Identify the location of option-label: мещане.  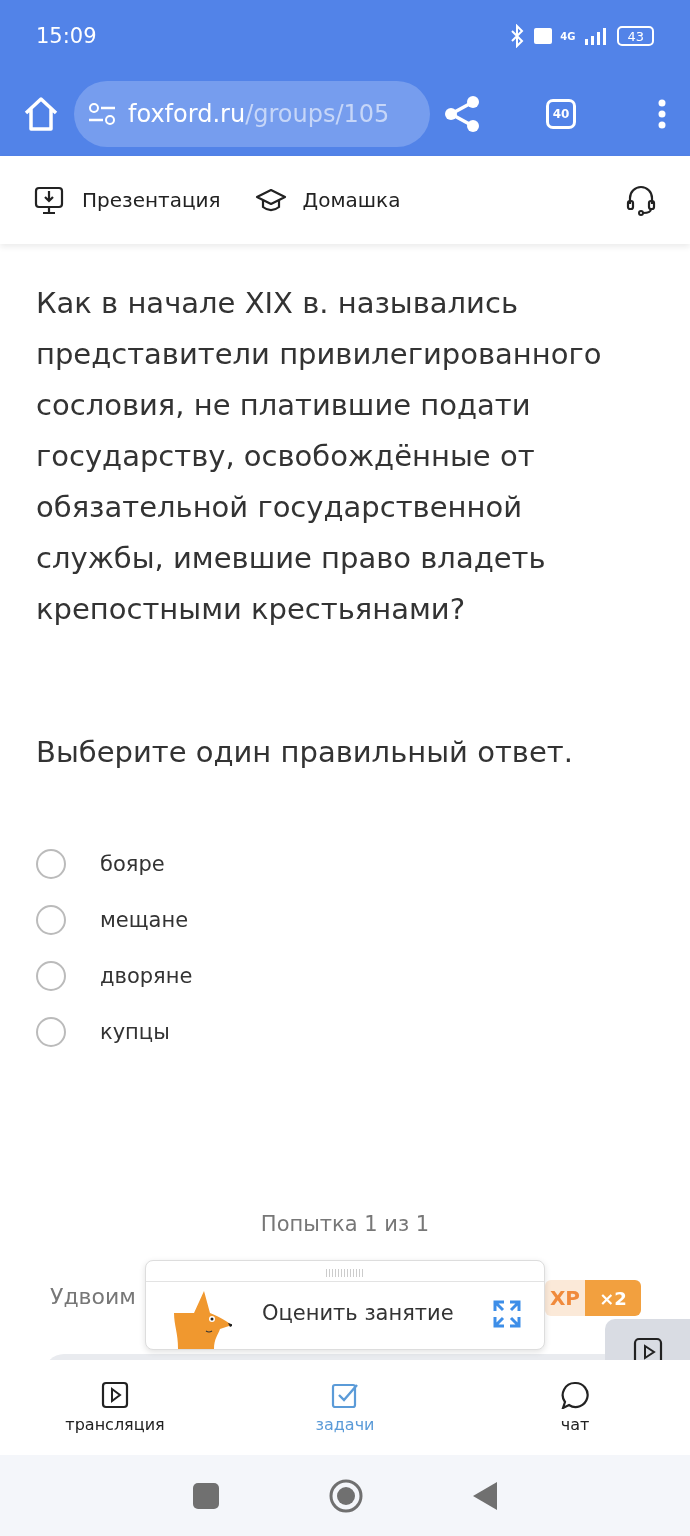
(144, 920).